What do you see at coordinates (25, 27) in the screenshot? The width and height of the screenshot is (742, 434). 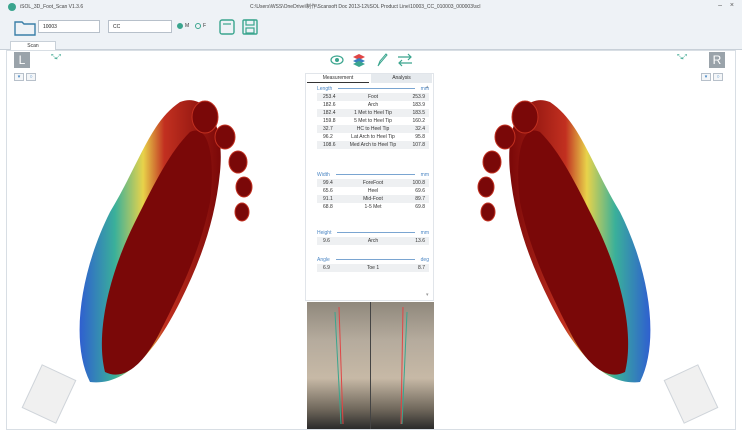 I see `open-folder-icon` at bounding box center [25, 27].